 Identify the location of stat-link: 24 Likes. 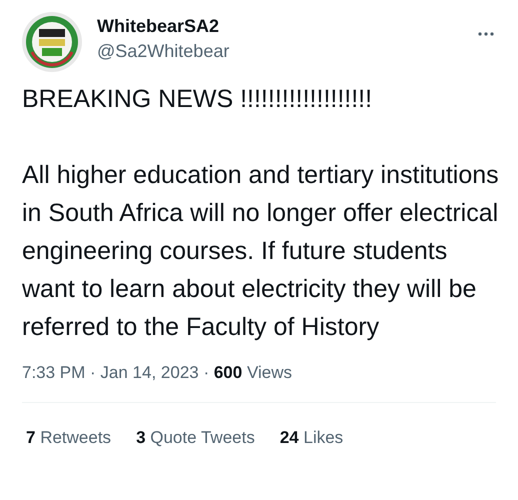
(312, 437).